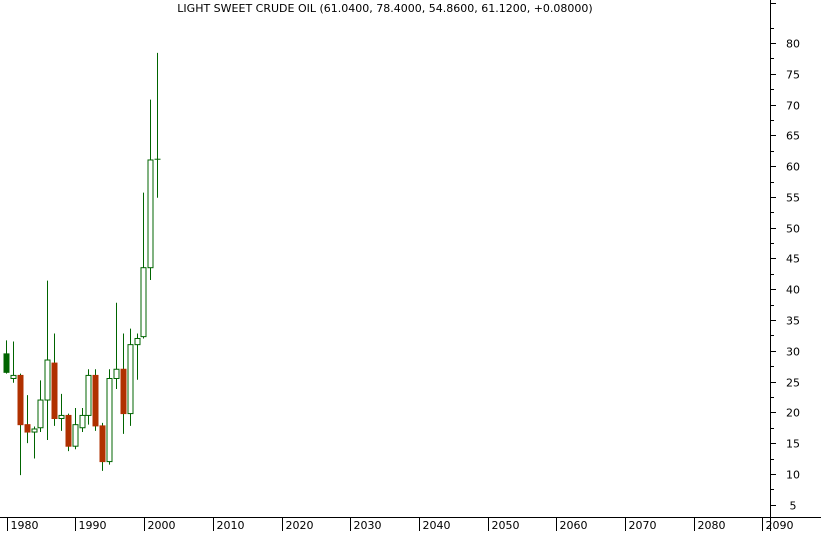 The width and height of the screenshot is (821, 535). I want to click on x-tick-label: 2070, so click(643, 525).